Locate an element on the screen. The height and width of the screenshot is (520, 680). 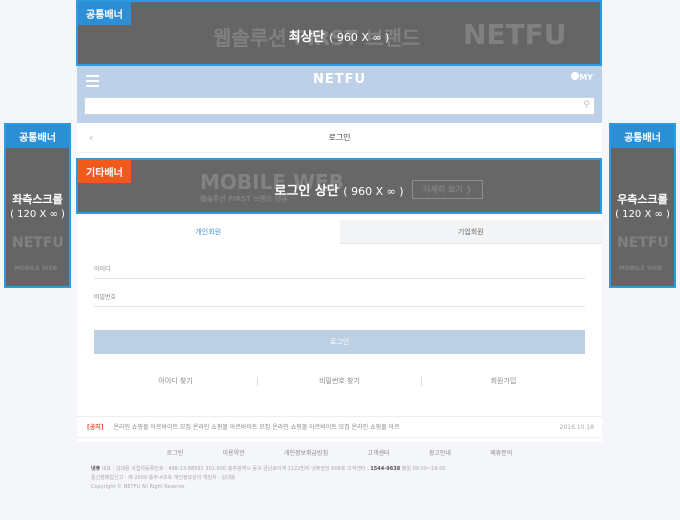
copyright: Copyright © NETFU All Right Reserve. is located at coordinates (138, 487).